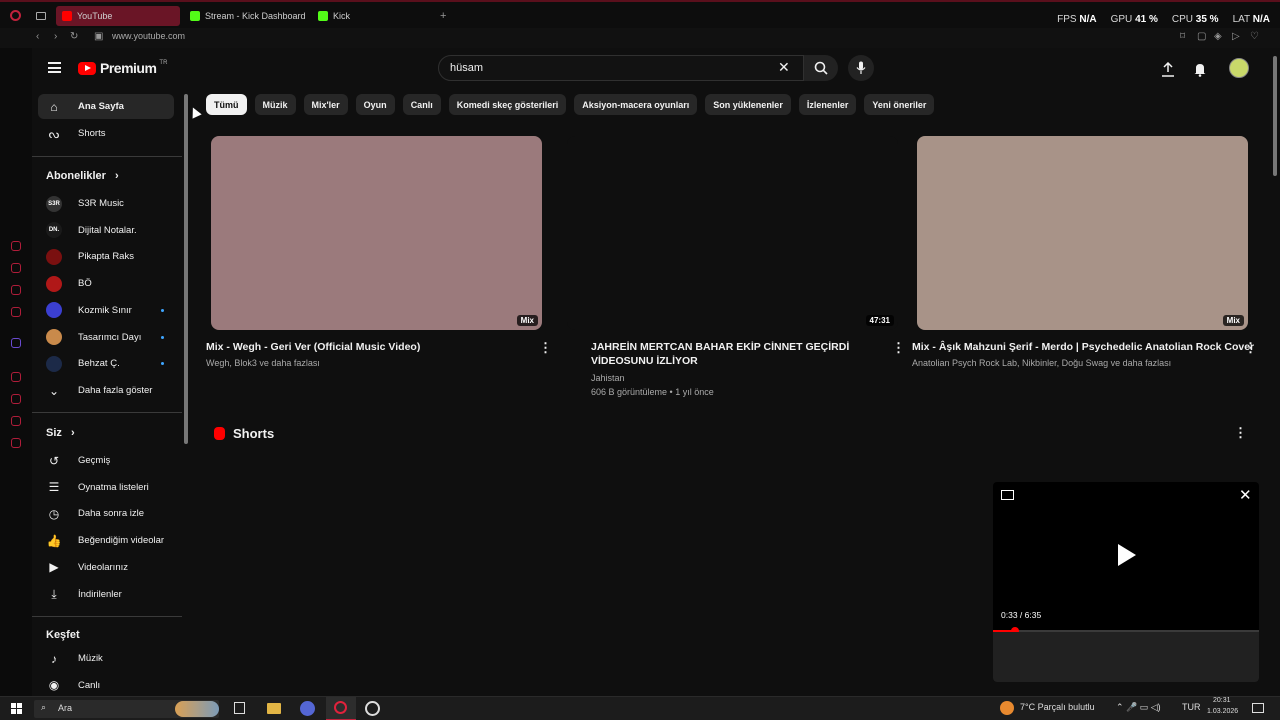  What do you see at coordinates (784, 67) in the screenshot?
I see `clear-search-icon: ✕` at bounding box center [784, 67].